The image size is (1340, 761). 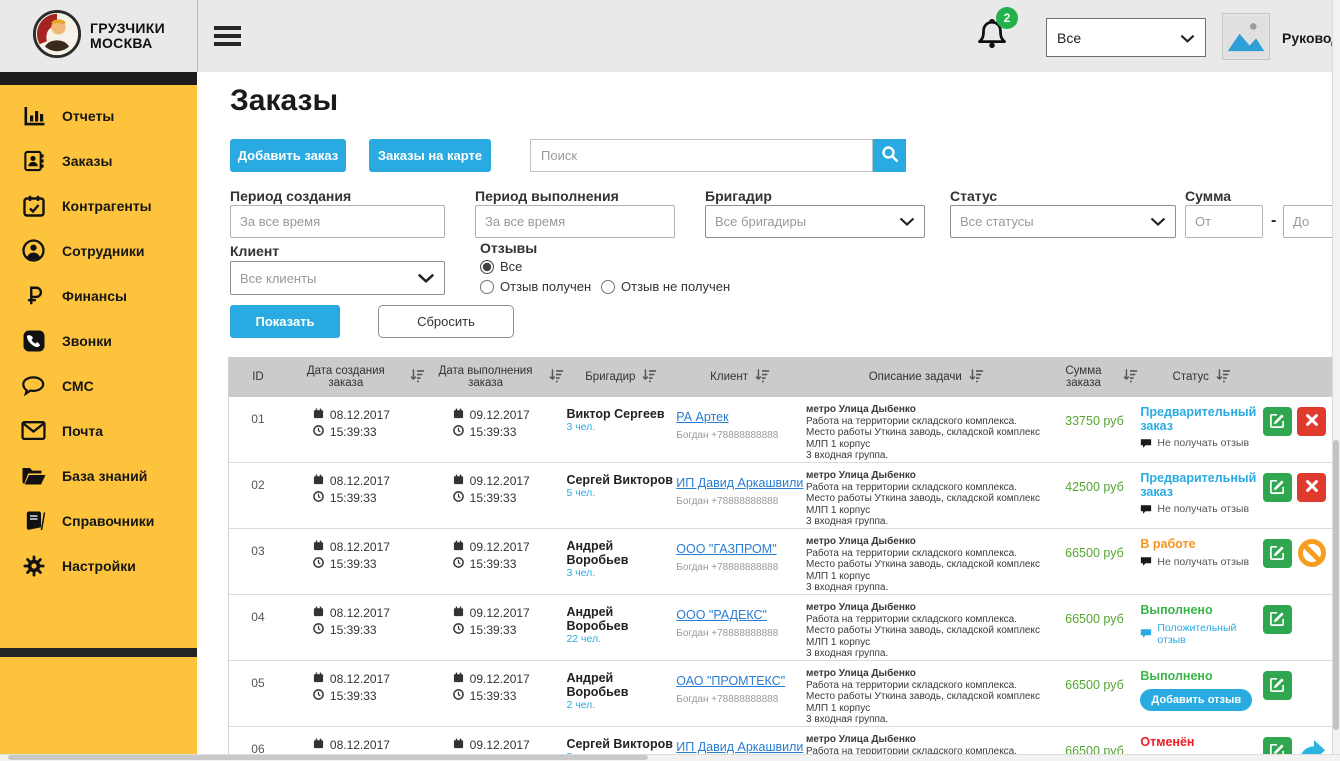 What do you see at coordinates (575, 221) in the screenshot?
I see `period-executed-input` at bounding box center [575, 221].